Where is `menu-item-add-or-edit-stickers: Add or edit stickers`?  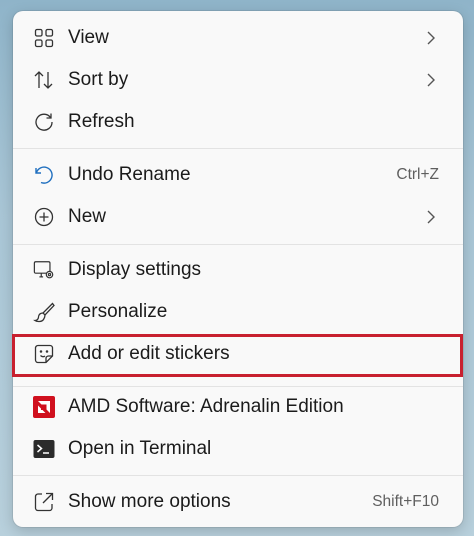 menu-item-add-or-edit-stickers: Add or edit stickers is located at coordinates (238, 354).